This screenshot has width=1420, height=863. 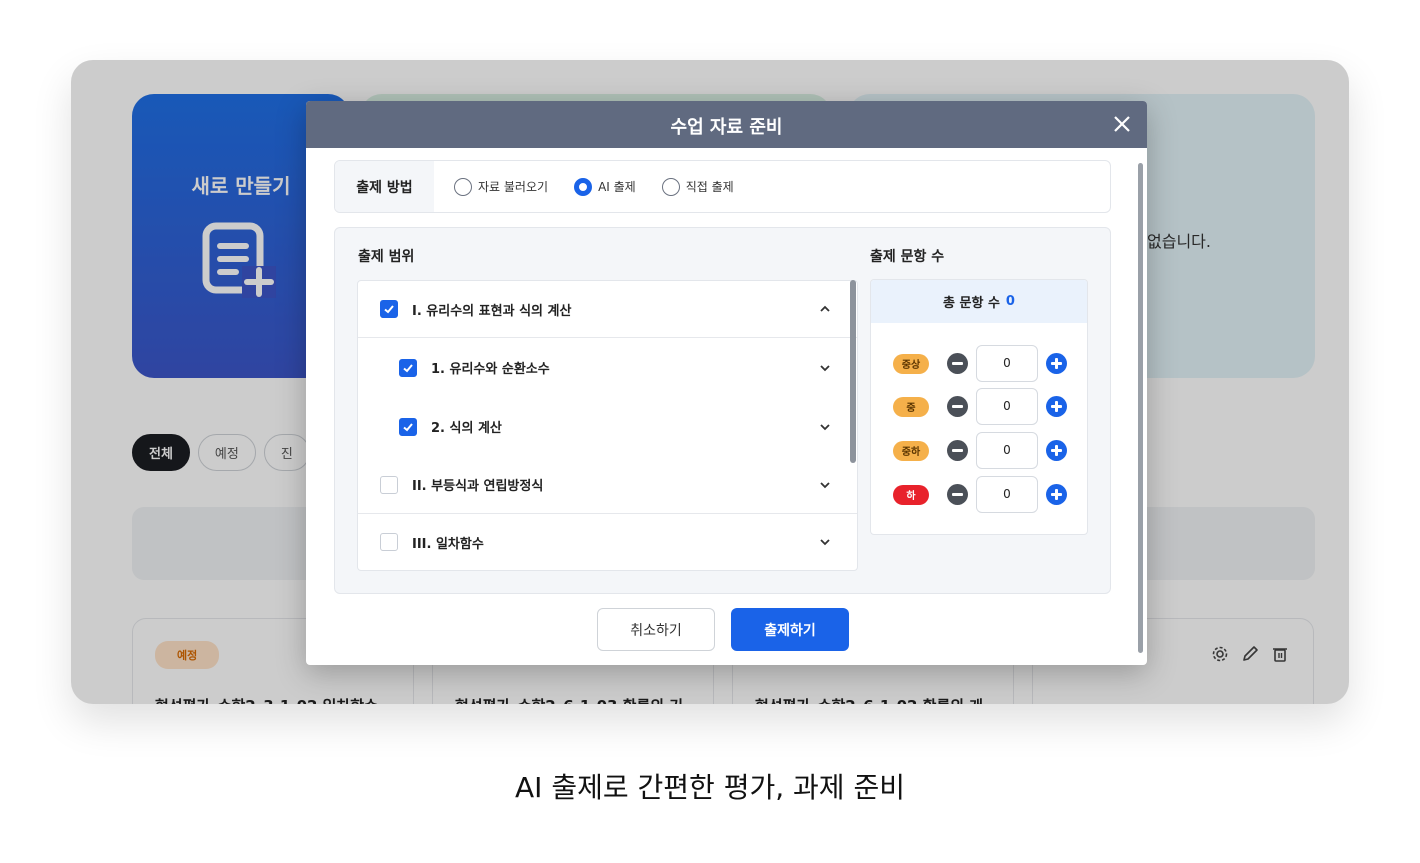 I want to click on promo-caption: AI 출제로 간편한 평가, 과제 준비, so click(x=710, y=787).